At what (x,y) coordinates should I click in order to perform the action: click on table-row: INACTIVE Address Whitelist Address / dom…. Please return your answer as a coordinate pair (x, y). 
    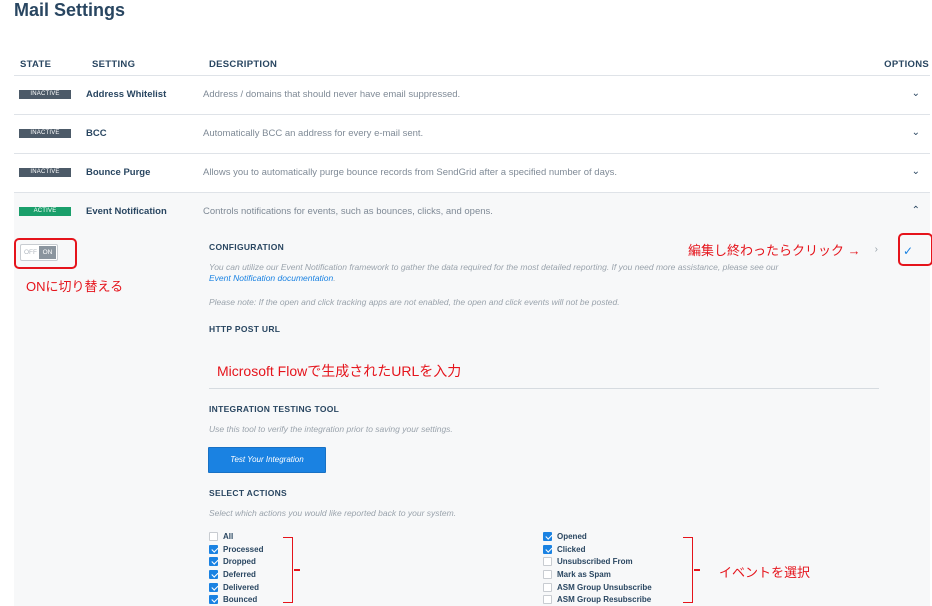
    Looking at the image, I should click on (472, 95).